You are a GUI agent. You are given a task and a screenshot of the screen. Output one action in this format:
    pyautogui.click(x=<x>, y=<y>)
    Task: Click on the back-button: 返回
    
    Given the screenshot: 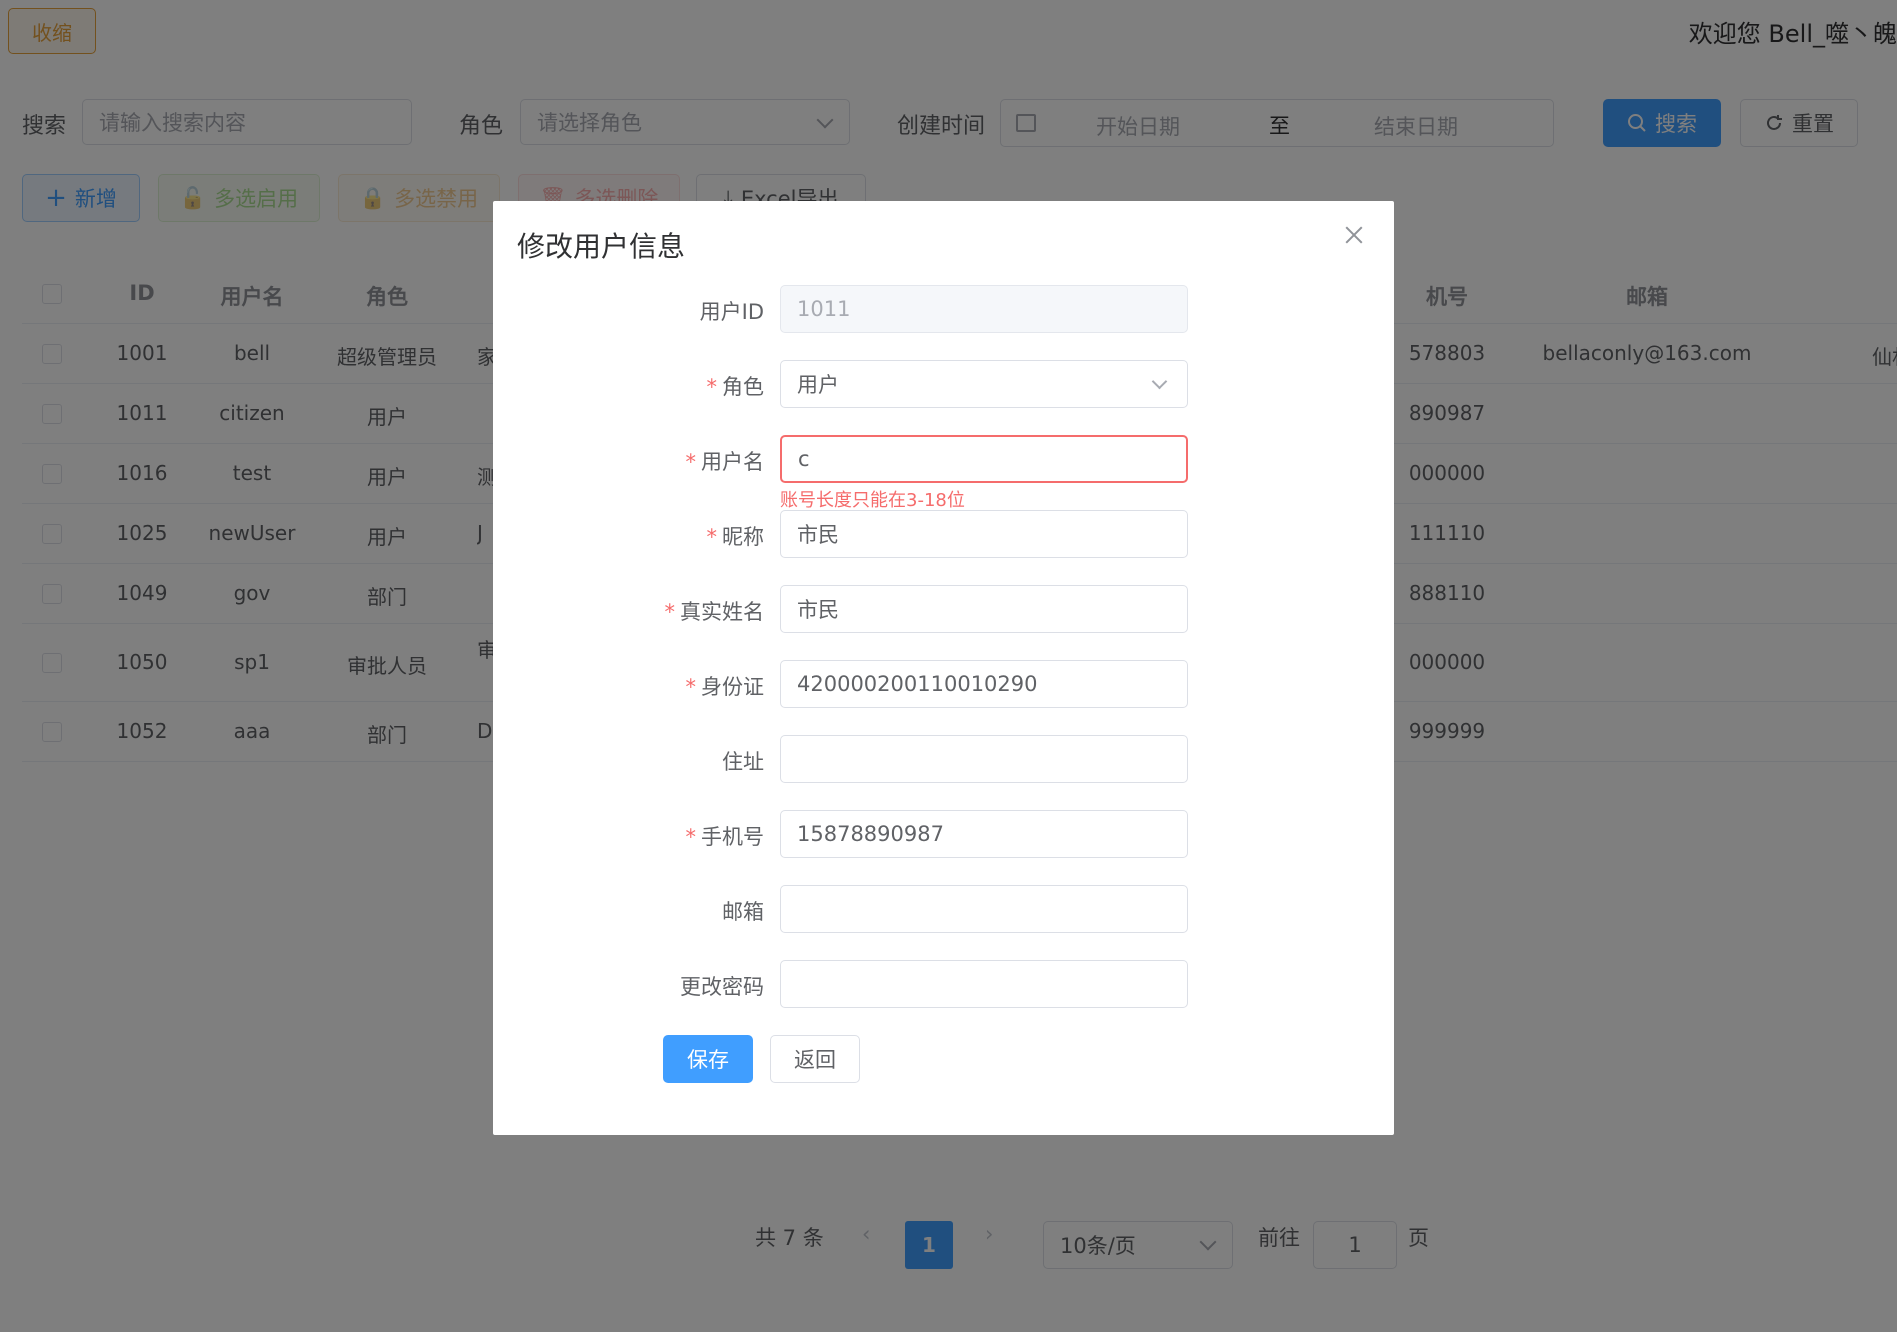 What is the action you would take?
    pyautogui.click(x=815, y=1059)
    